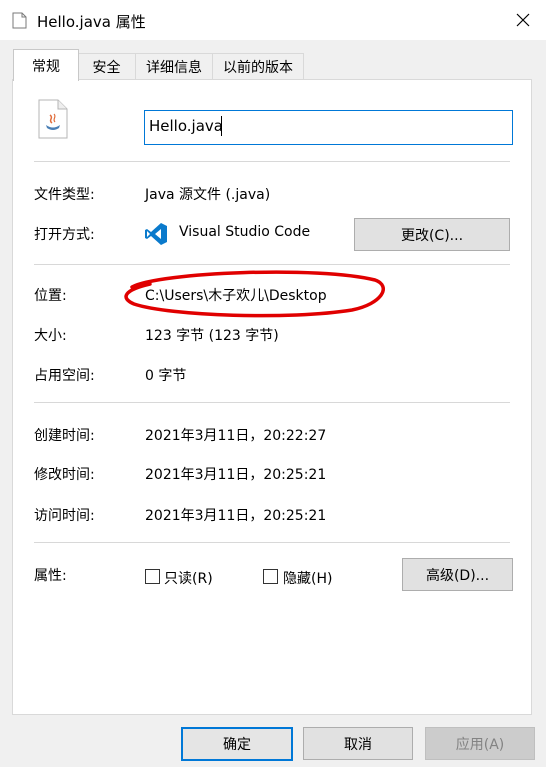 This screenshot has height=767, width=546. Describe the element at coordinates (64, 475) in the screenshot. I see `modified-label: 修改时间:` at that location.